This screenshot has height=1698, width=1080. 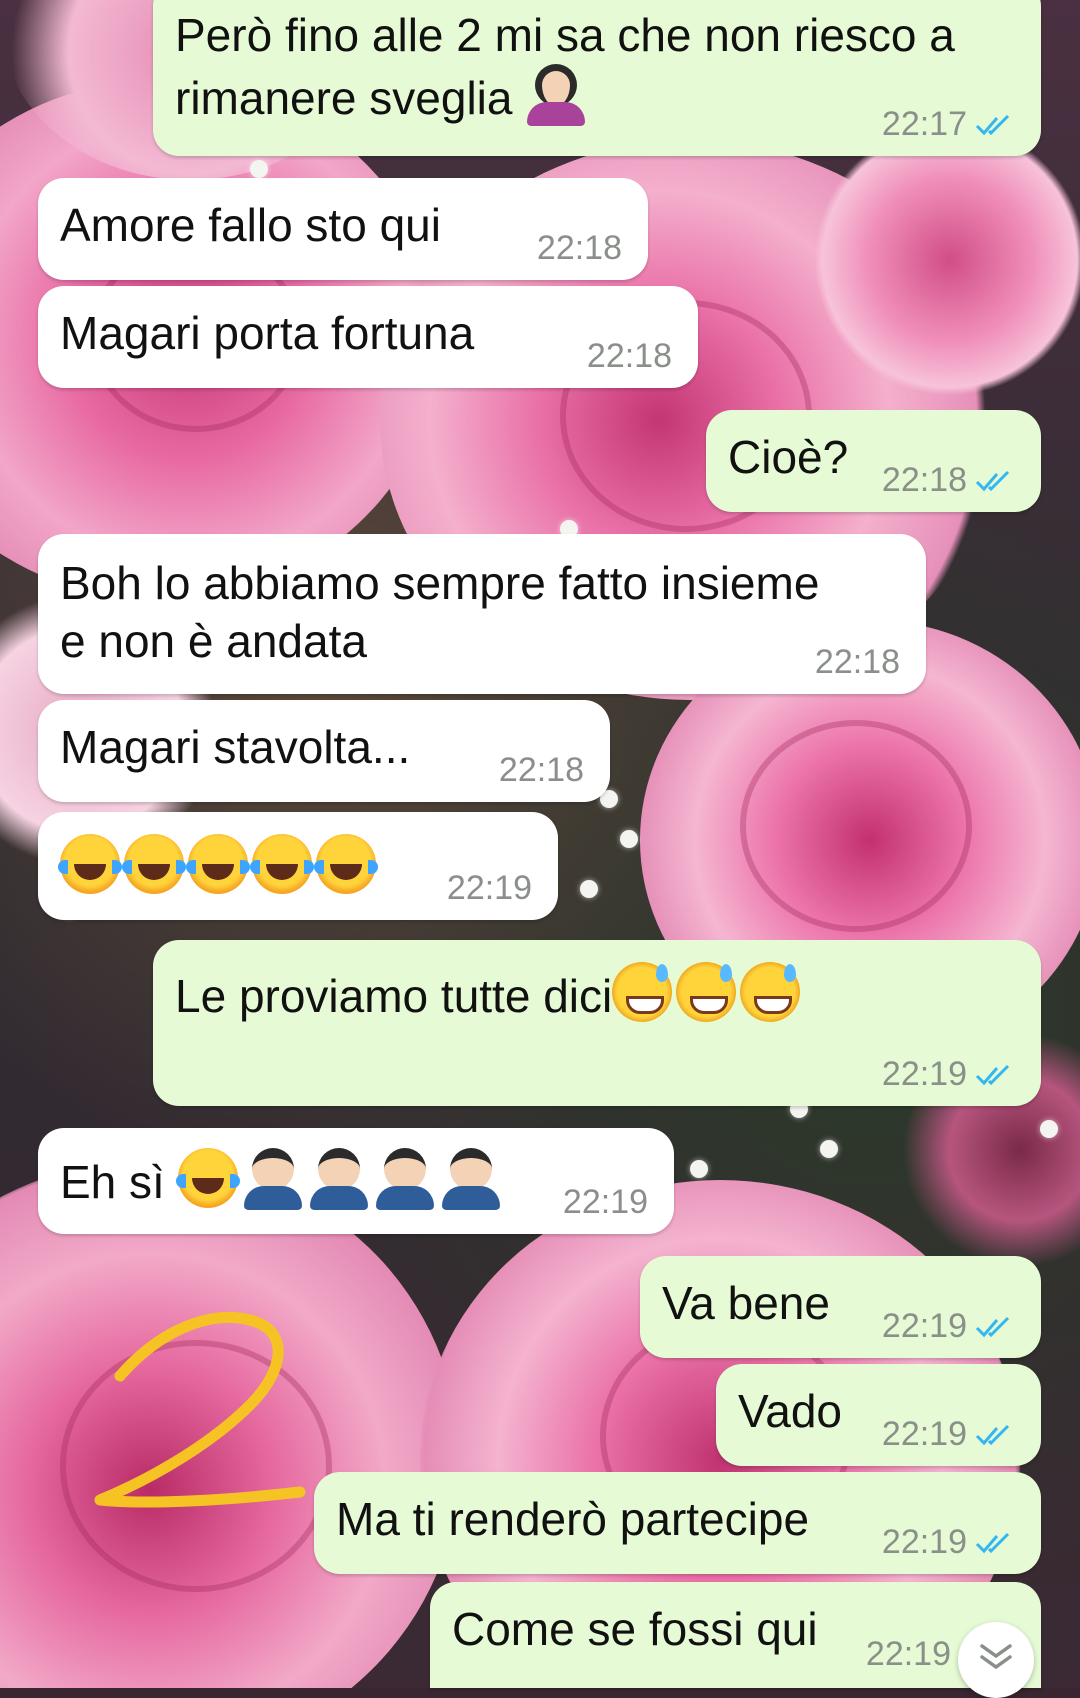 I want to click on message-text, so click(x=219, y=865).